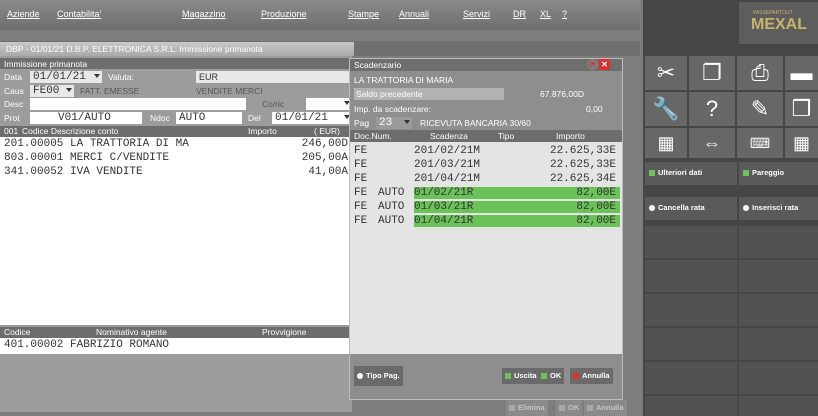  I want to click on table-row: 341.00052 IVA VENDITE 41,00A, so click(176, 172).